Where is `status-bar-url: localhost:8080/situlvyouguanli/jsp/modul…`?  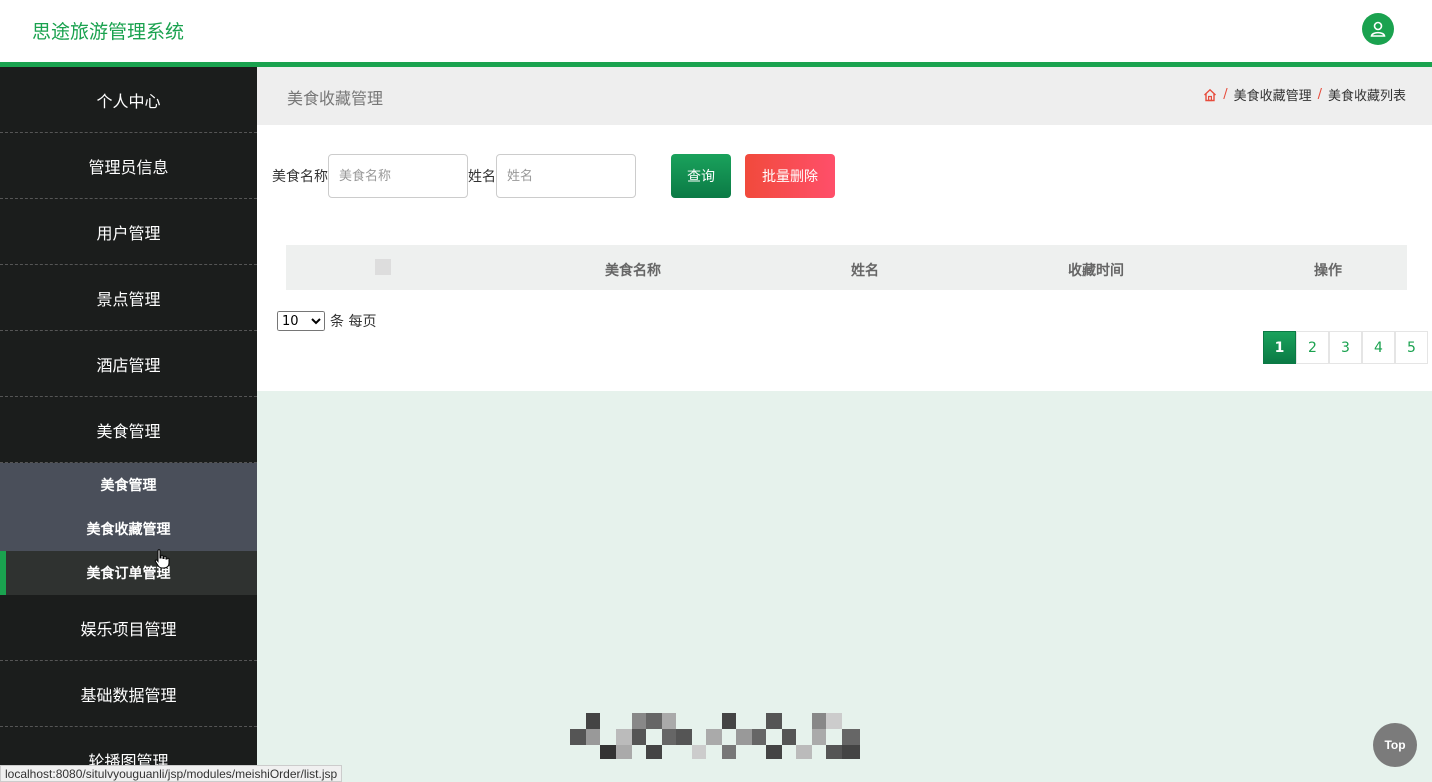 status-bar-url: localhost:8080/situlvyouguanli/jsp/modul… is located at coordinates (171, 773).